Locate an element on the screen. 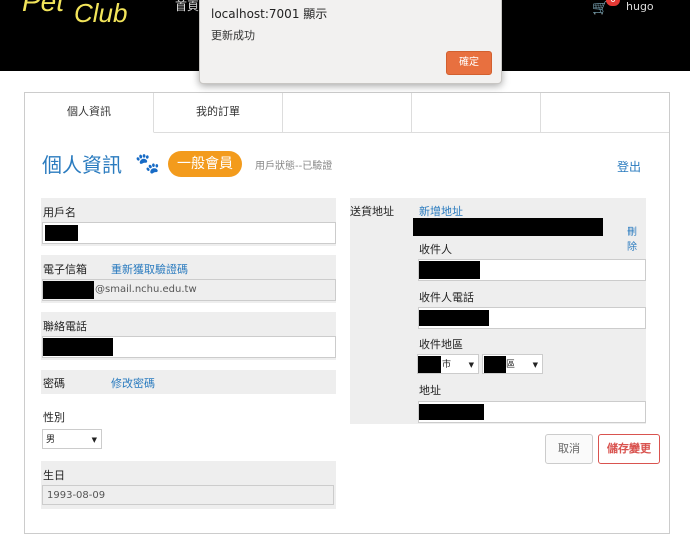 Image resolution: width=690 pixels, height=549 pixels. address-input is located at coordinates (532, 412).